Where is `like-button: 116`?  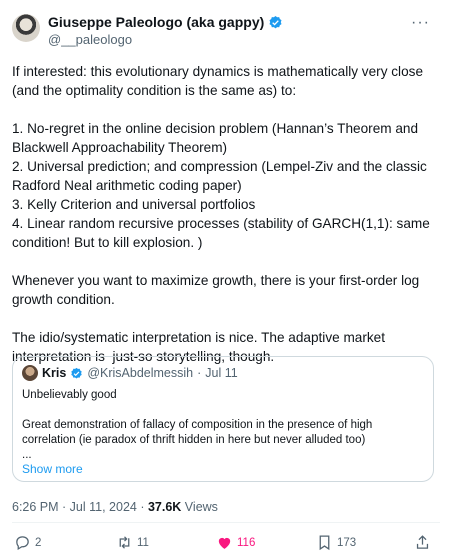 like-button: 116 is located at coordinates (235, 542).